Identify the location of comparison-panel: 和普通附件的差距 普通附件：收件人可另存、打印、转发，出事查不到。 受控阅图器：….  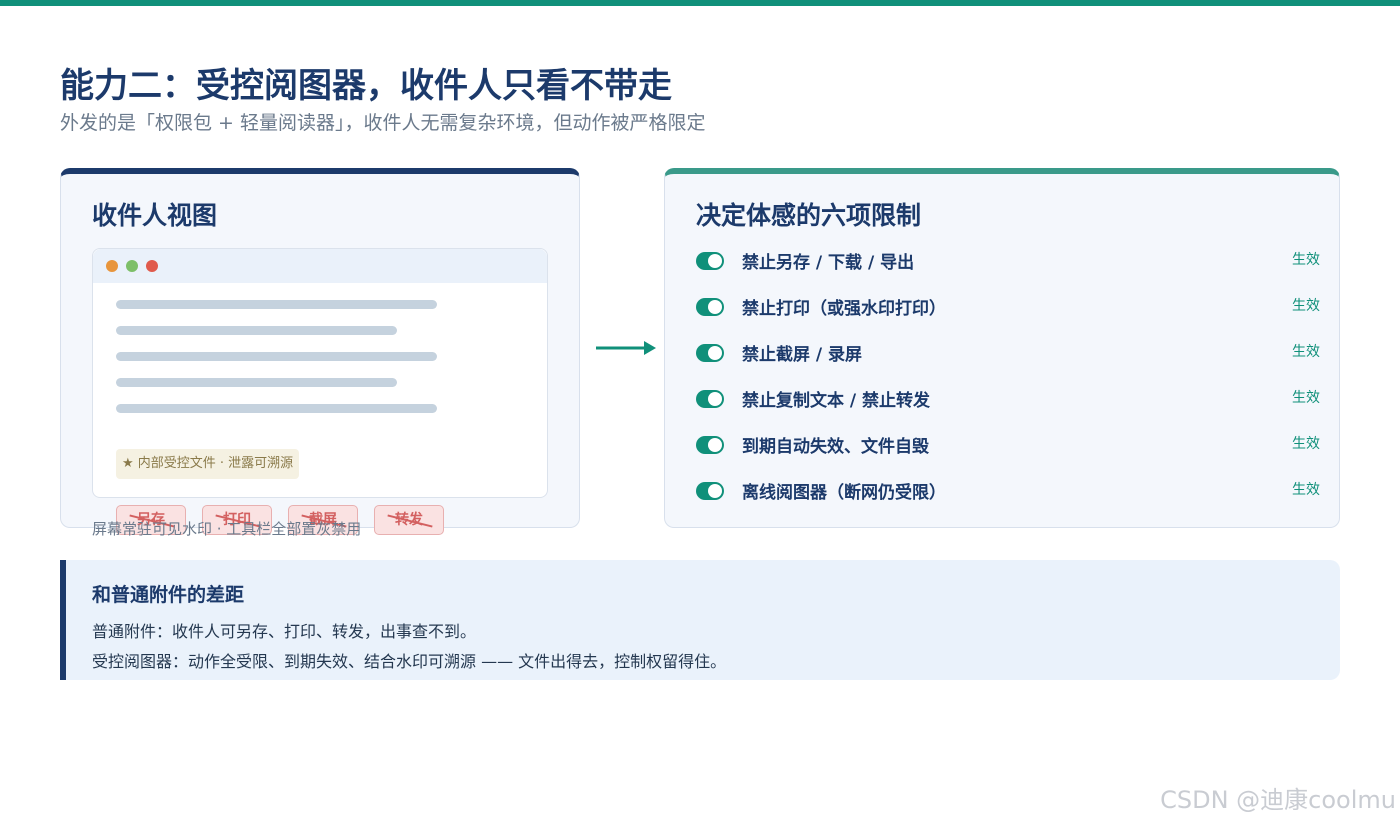
(700, 620).